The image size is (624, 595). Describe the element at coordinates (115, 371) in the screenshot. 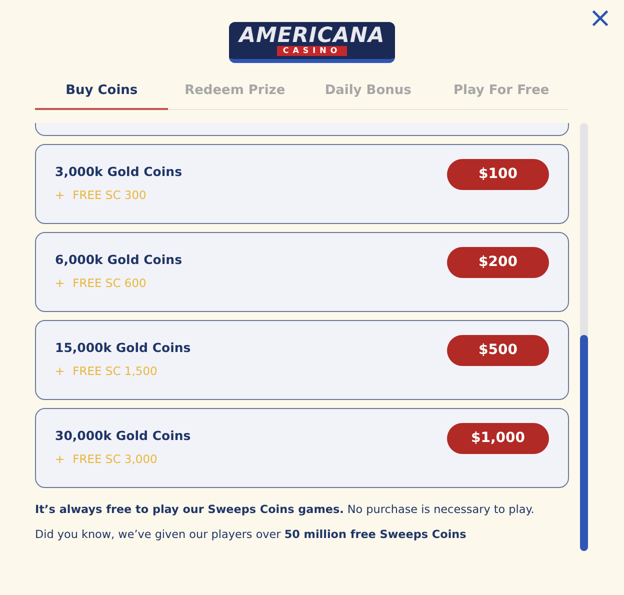

I see `bonus-label: FREE SC 1,500` at that location.